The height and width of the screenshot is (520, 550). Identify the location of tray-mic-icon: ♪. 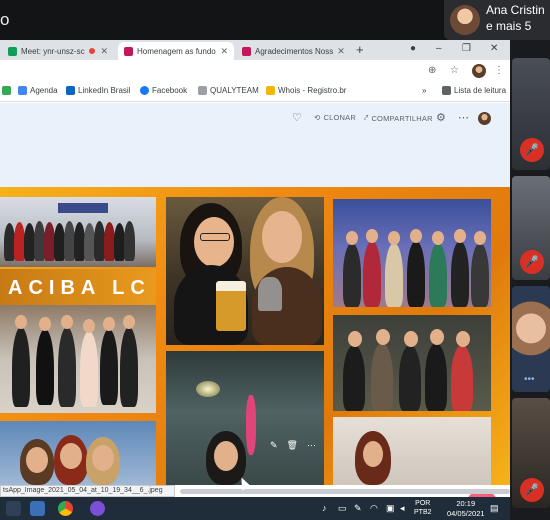
(324, 508).